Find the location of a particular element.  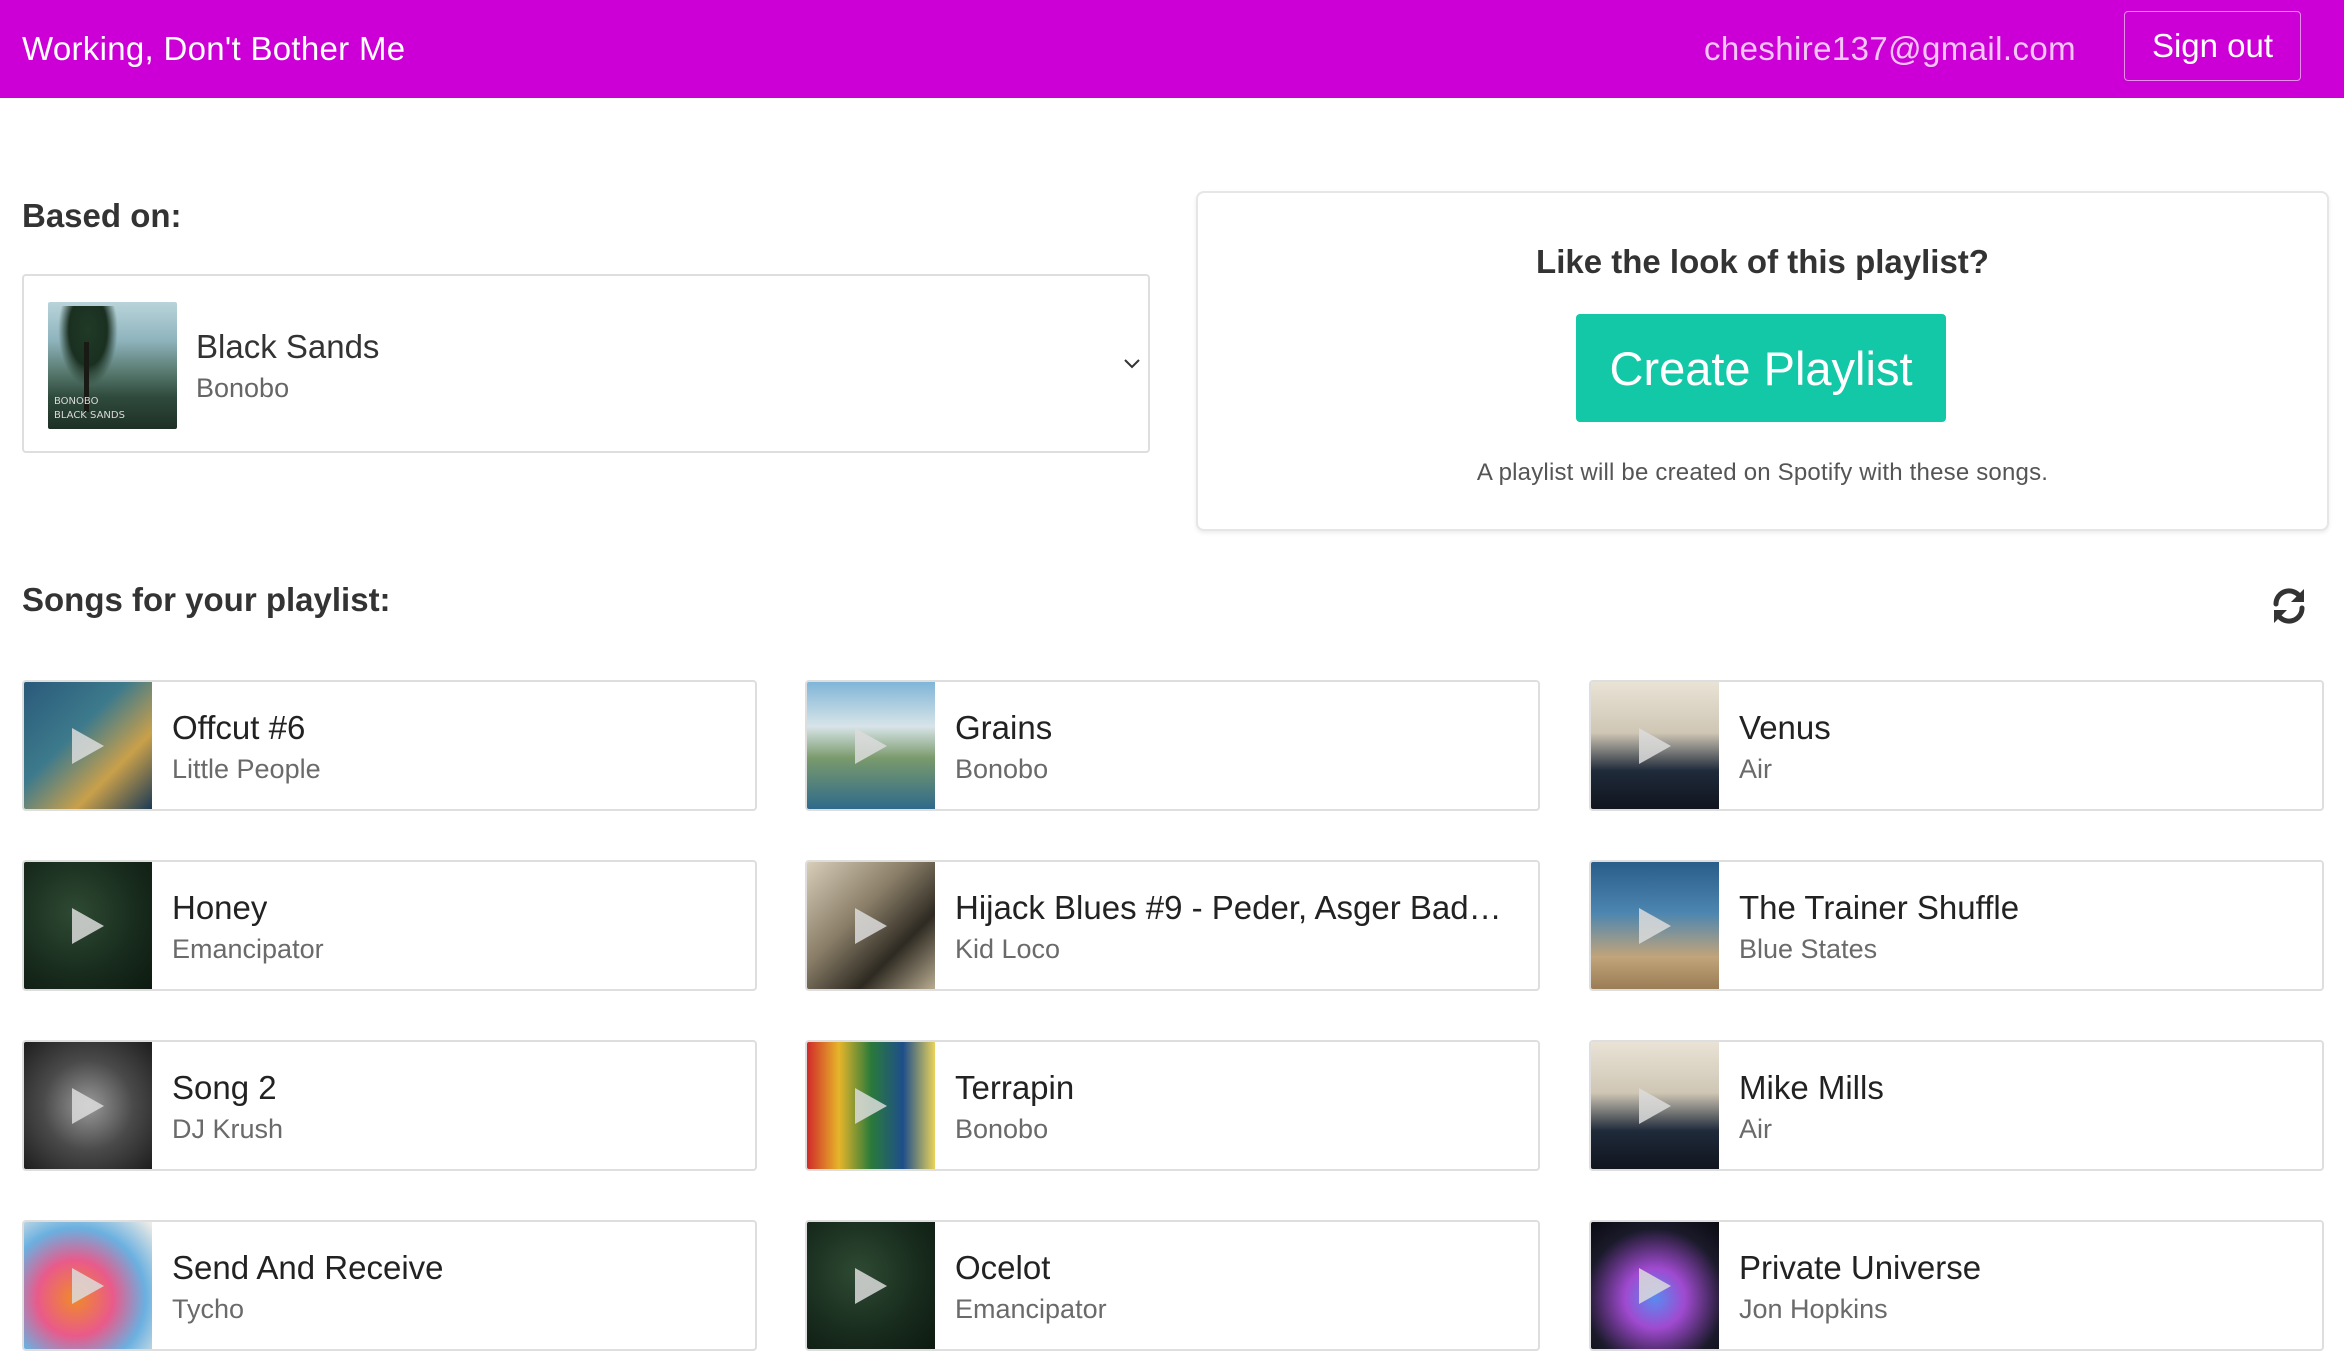

album-cover: BONOBO BLACK SANDS is located at coordinates (112, 365).